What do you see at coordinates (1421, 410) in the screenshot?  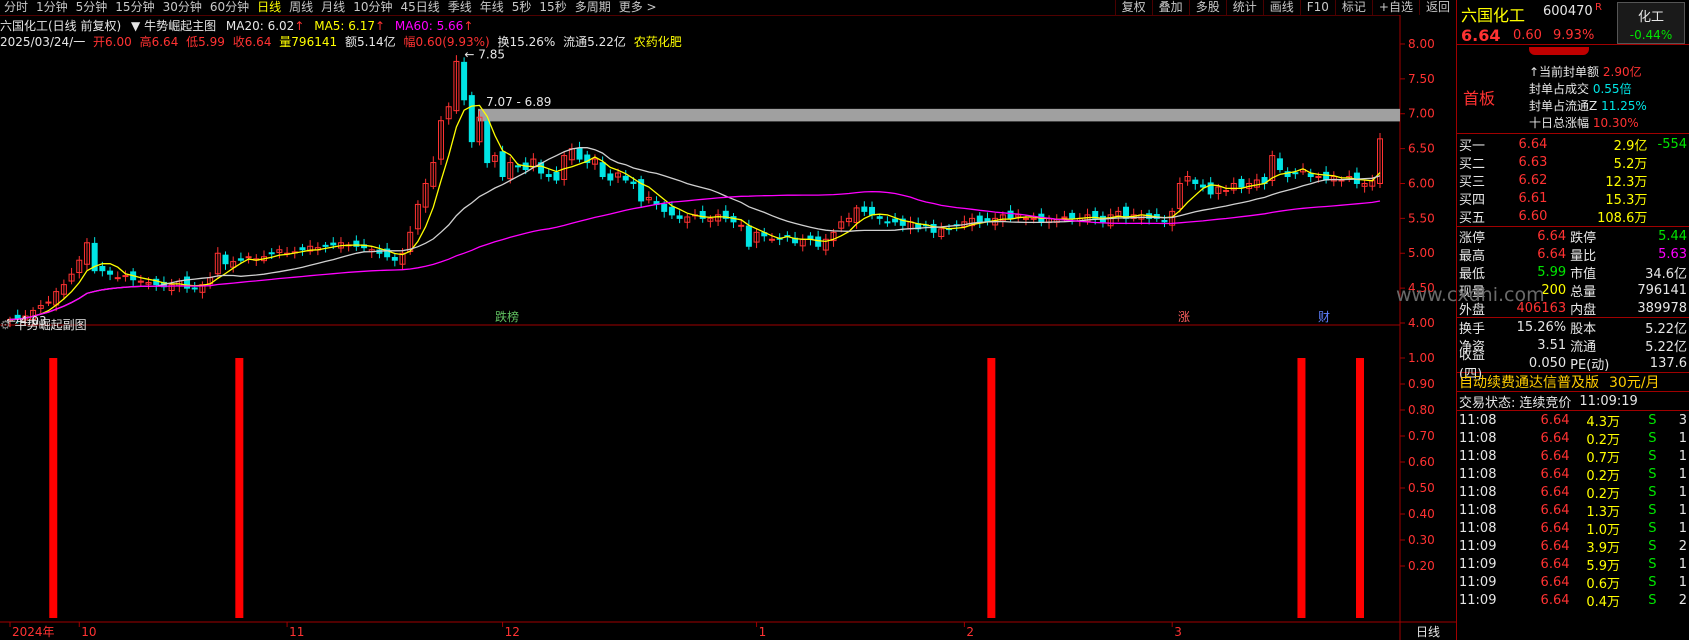 I see `sub-ytick-label: 0.80` at bounding box center [1421, 410].